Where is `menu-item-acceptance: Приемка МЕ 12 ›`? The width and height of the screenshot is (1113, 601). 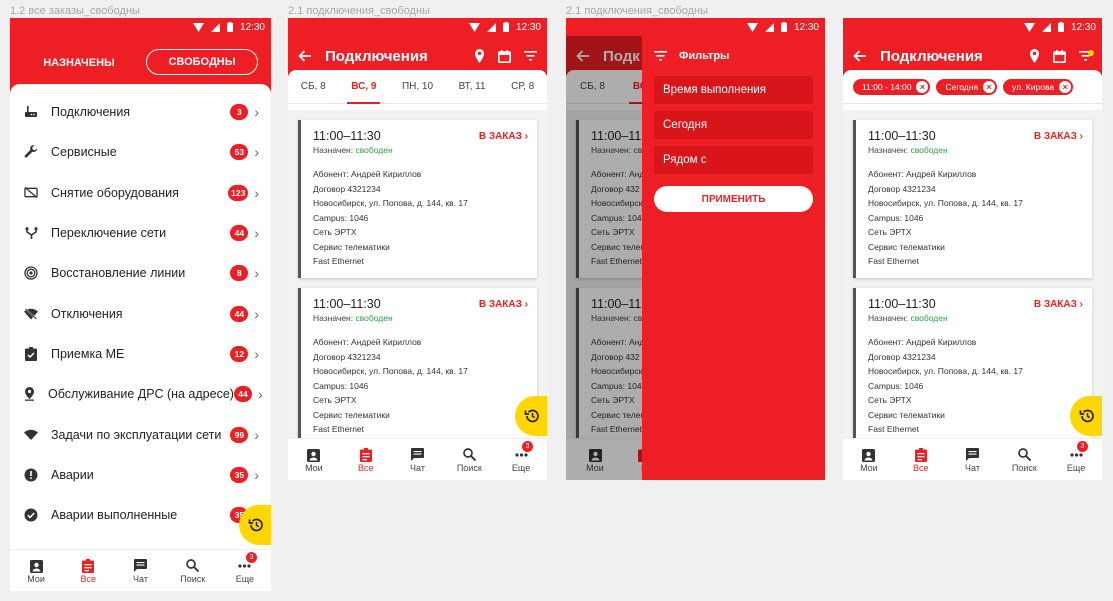 menu-item-acceptance: Приемка МЕ 12 › is located at coordinates (140, 354).